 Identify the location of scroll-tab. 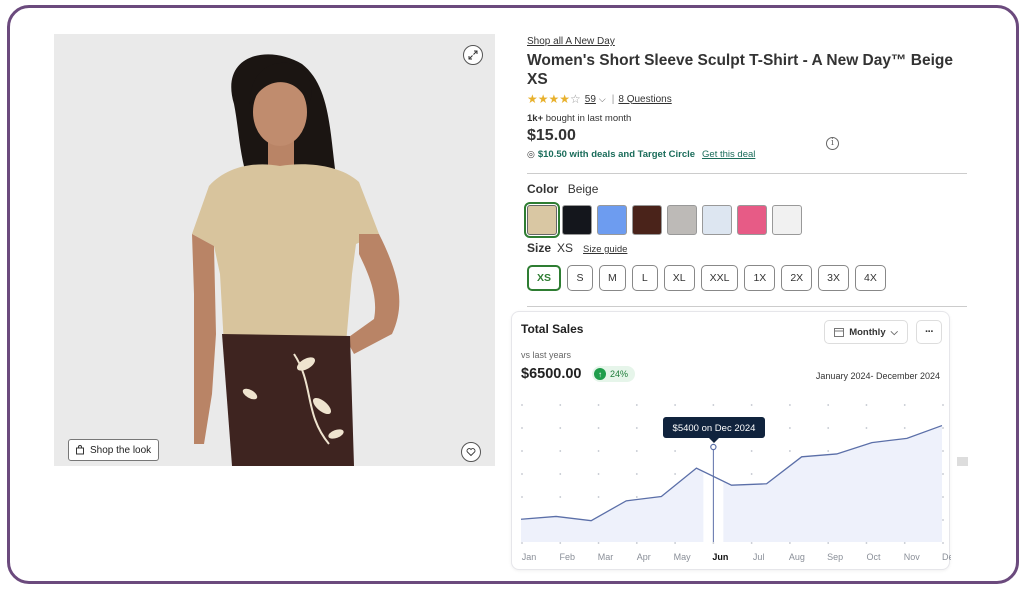
(962, 461).